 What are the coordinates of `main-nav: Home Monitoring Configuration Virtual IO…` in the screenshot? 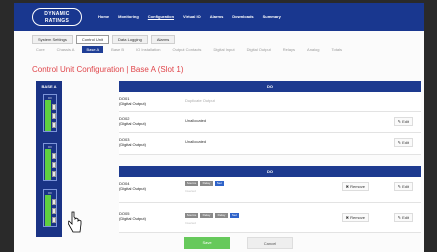 It's located at (189, 16).